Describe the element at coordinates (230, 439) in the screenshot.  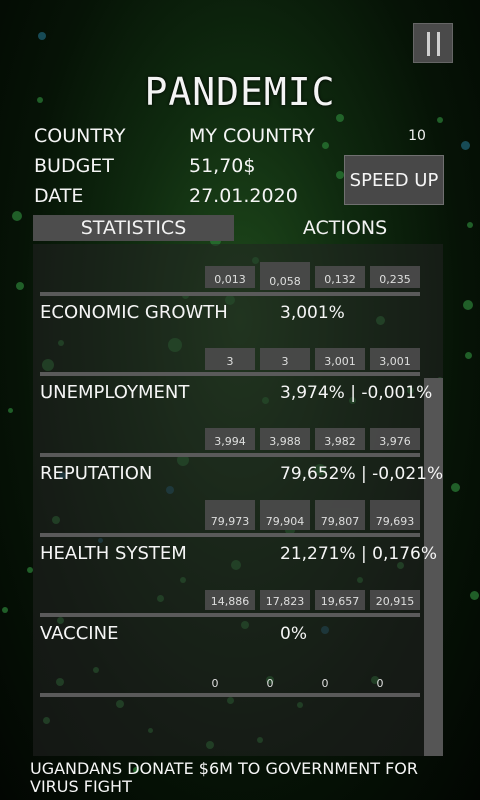
I see `history-bar: 3,994` at that location.